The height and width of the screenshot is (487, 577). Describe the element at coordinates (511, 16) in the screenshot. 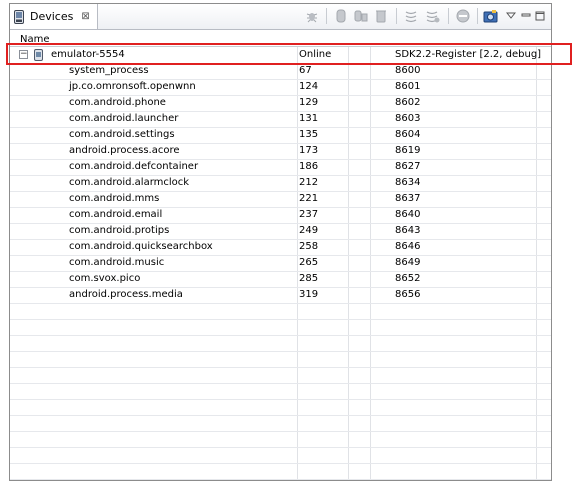

I see `view-menu-icon` at that location.